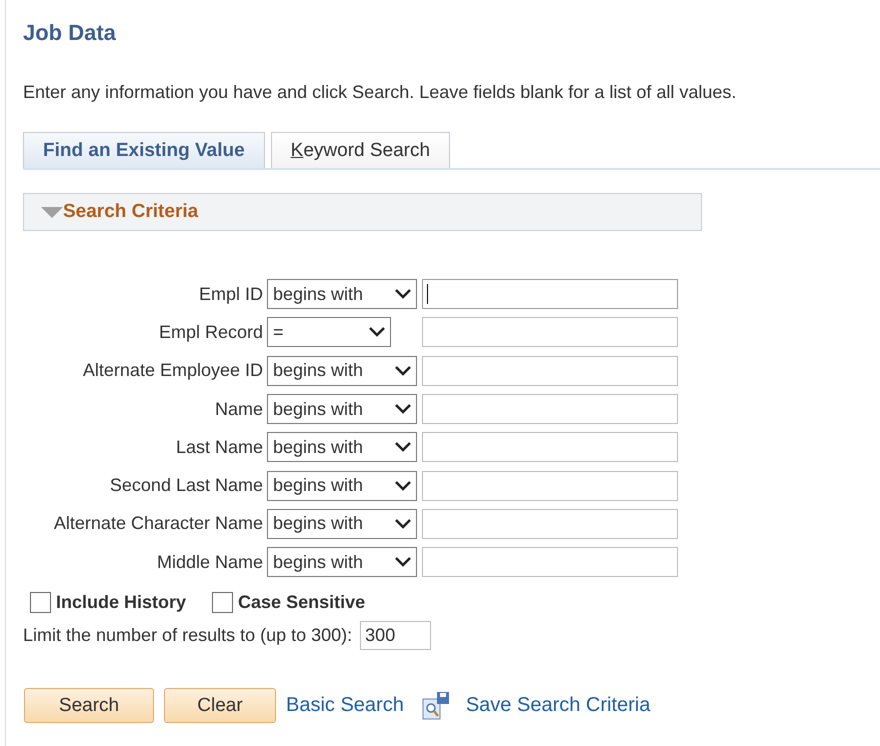 Image resolution: width=880 pixels, height=746 pixels. Describe the element at coordinates (302, 603) in the screenshot. I see `checkbox-label: Case Sensitive` at that location.